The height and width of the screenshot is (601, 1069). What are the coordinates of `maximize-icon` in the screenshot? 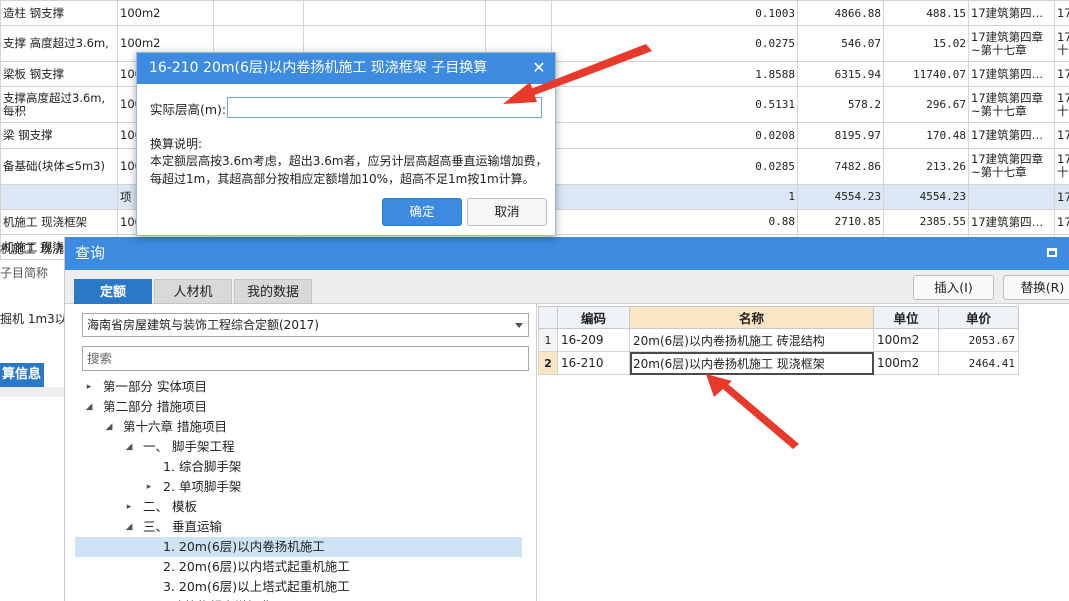 It's located at (1052, 252).